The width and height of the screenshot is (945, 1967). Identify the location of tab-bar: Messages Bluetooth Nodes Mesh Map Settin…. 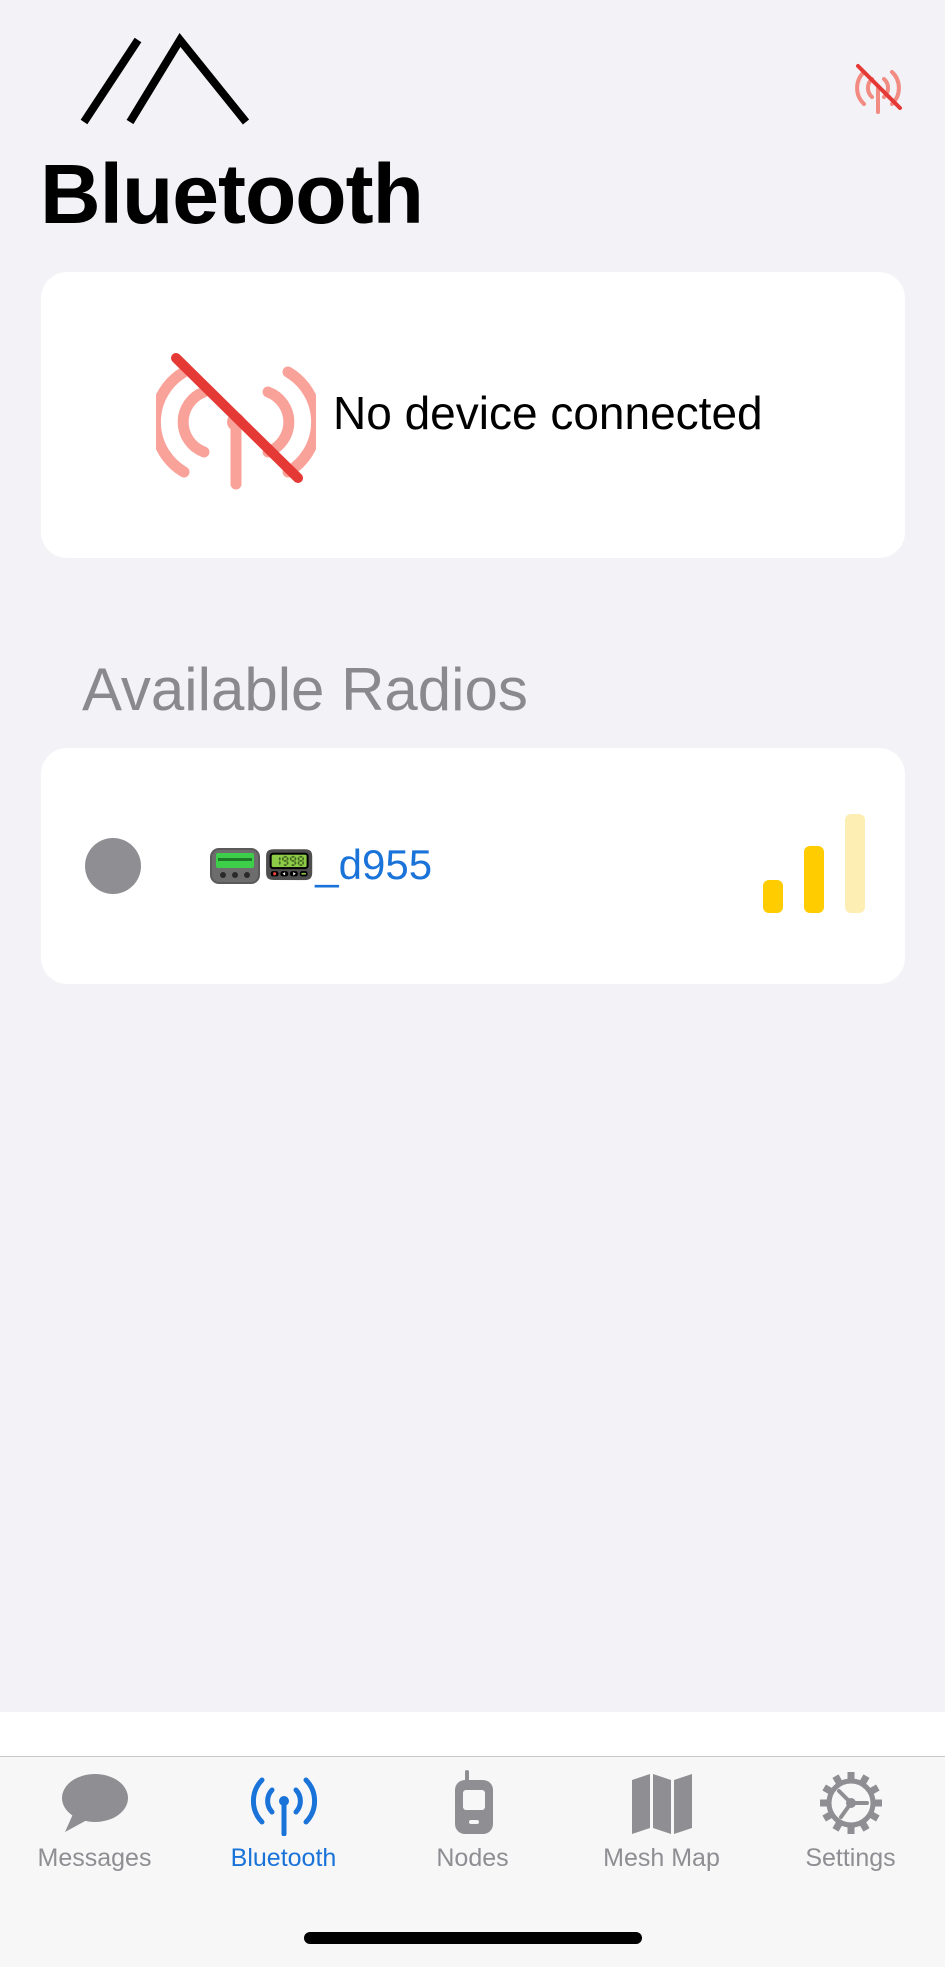
(472, 1839).